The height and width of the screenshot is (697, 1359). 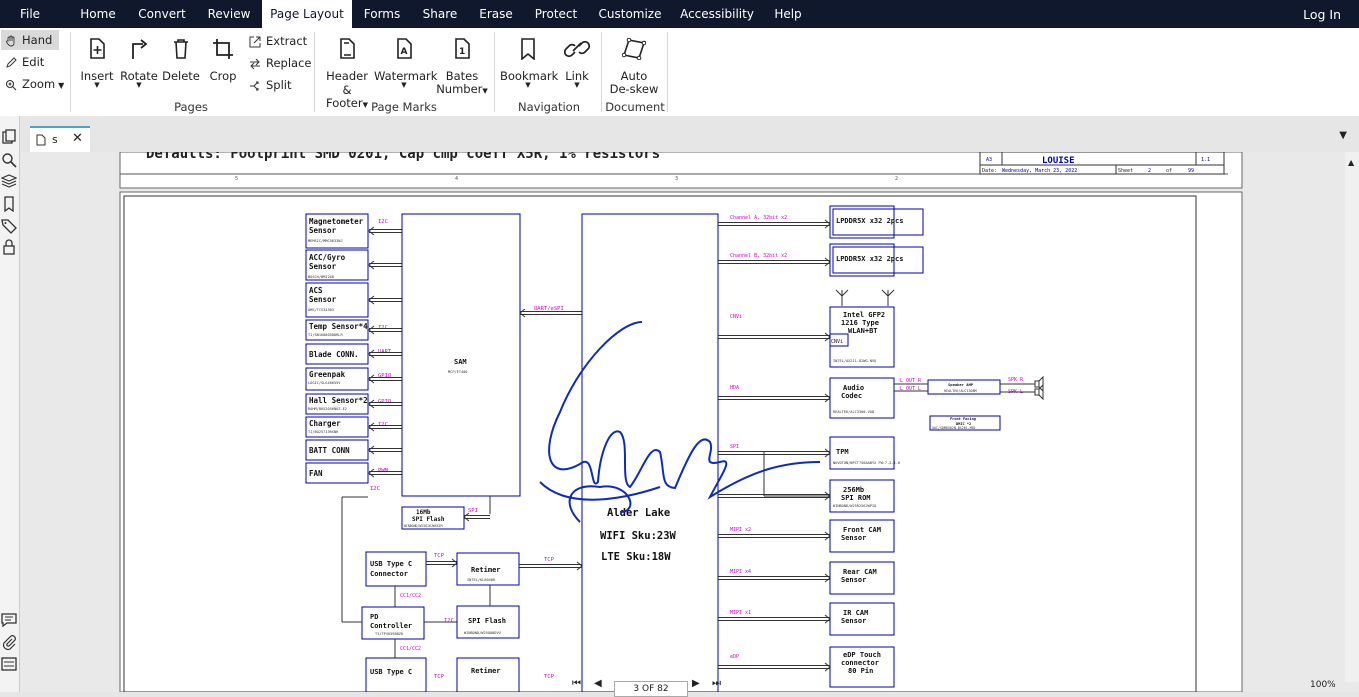 I want to click on comment-icon, so click(x=9, y=620).